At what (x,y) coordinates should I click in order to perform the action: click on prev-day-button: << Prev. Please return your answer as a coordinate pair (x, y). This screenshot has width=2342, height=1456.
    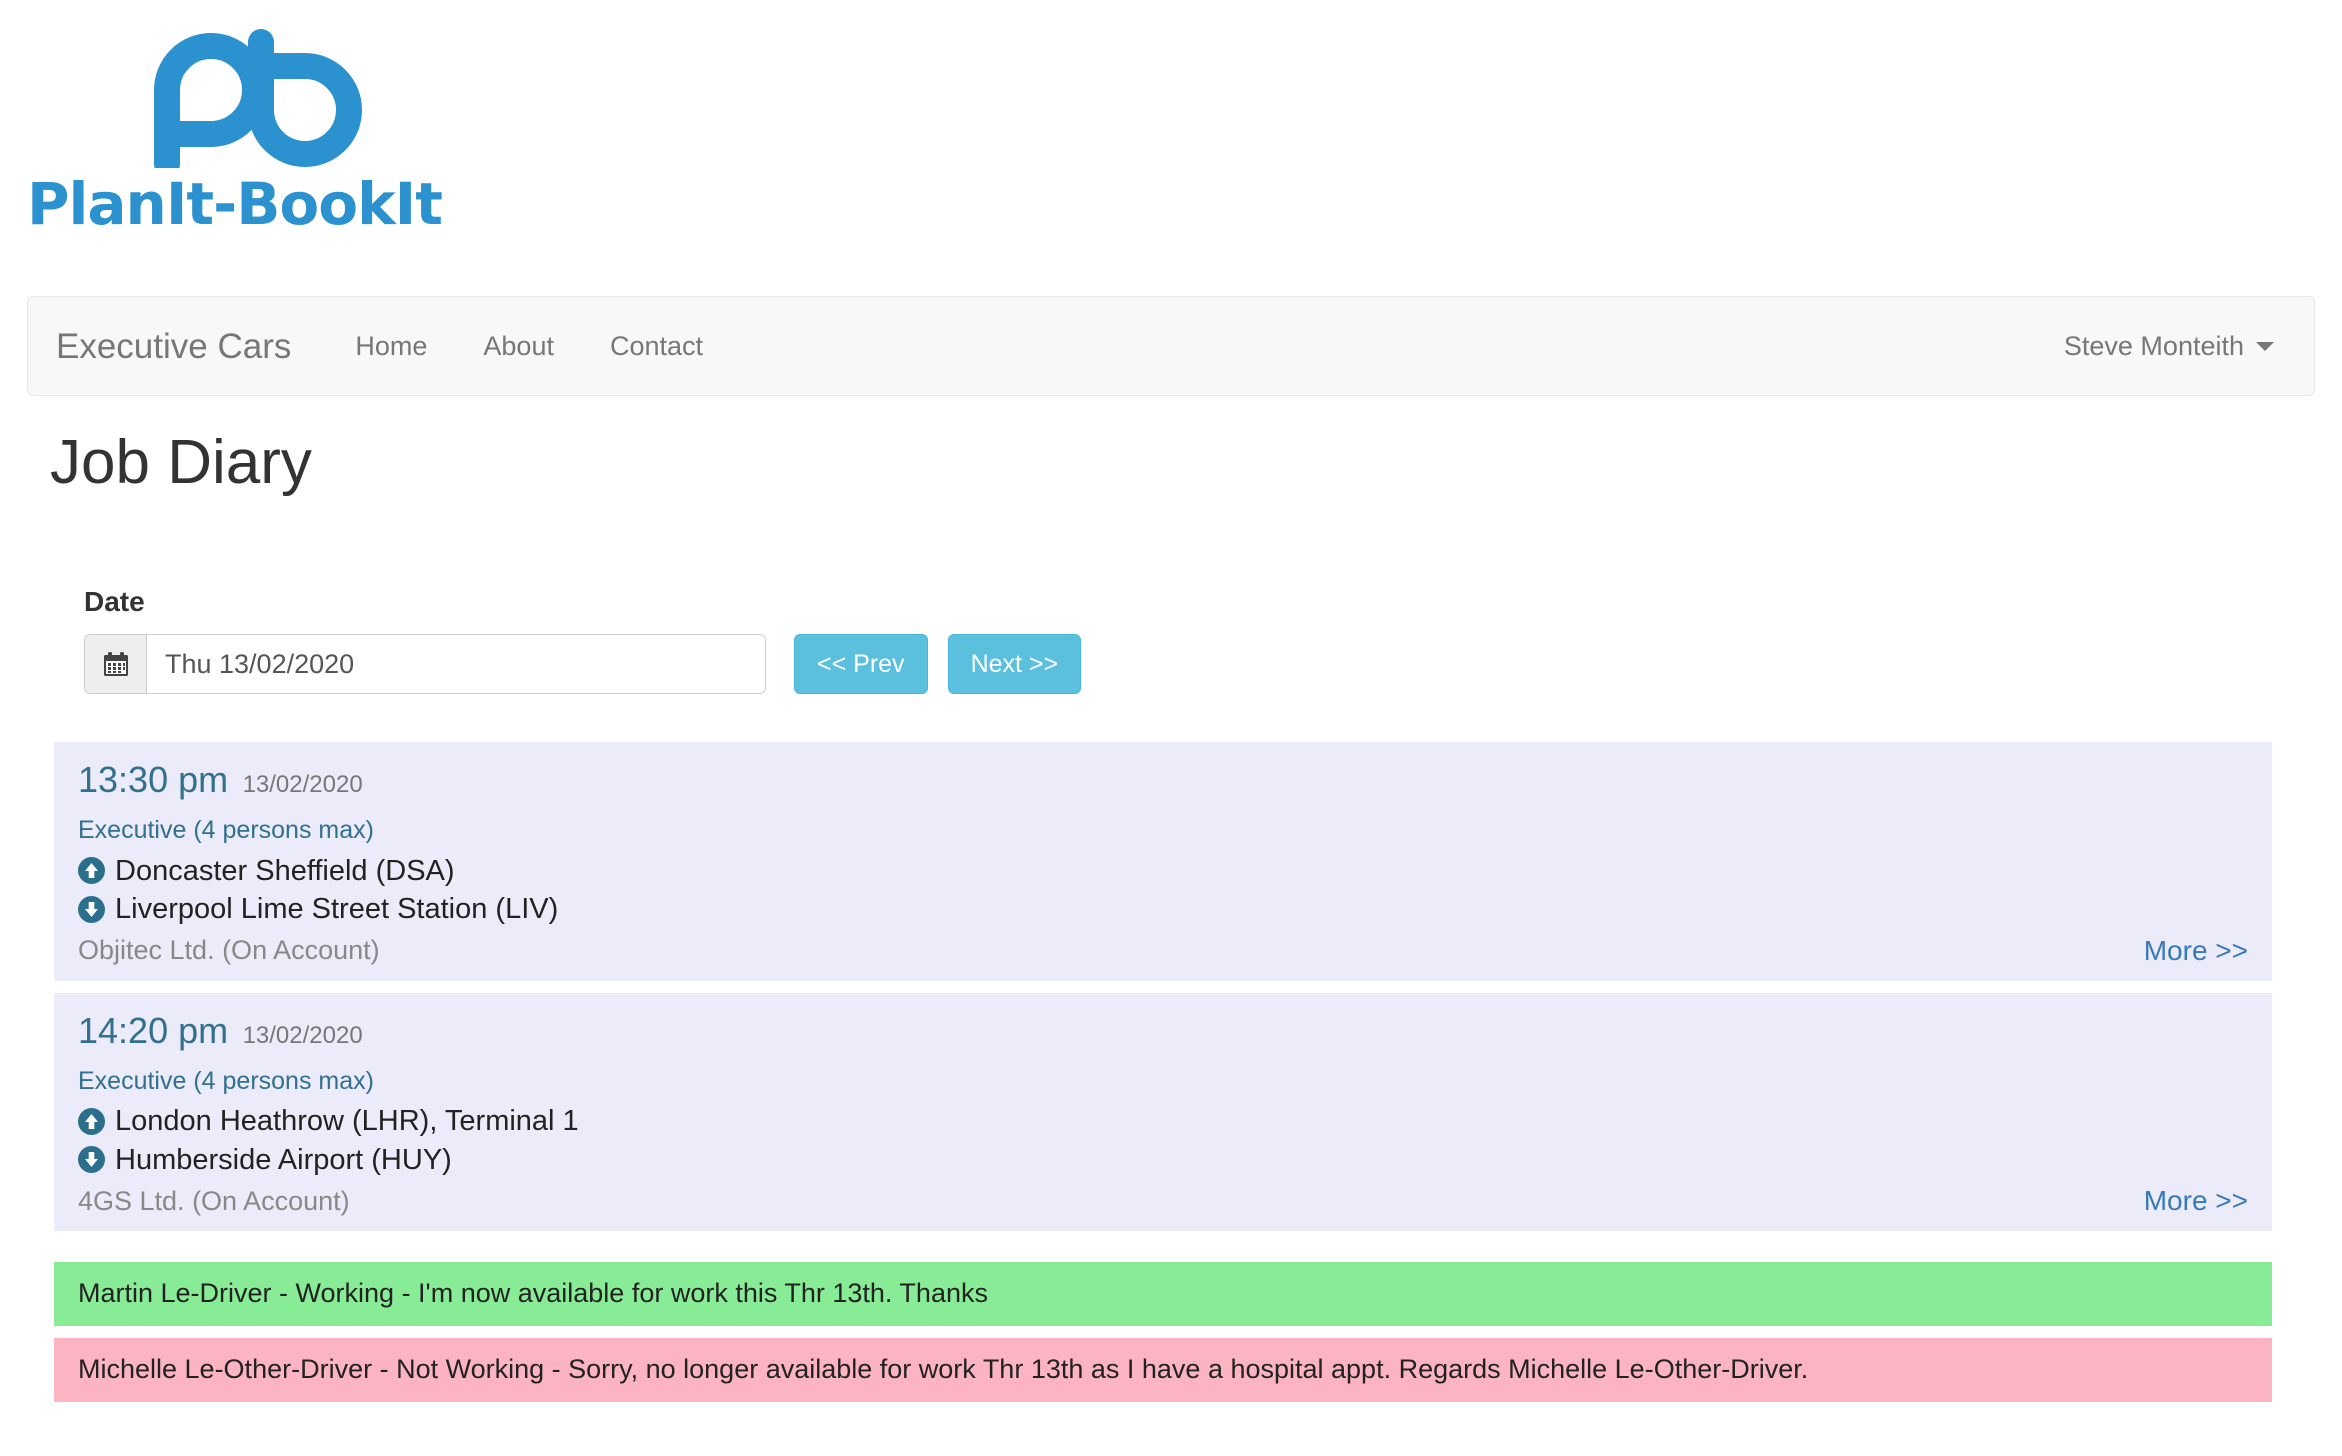
    Looking at the image, I should click on (861, 664).